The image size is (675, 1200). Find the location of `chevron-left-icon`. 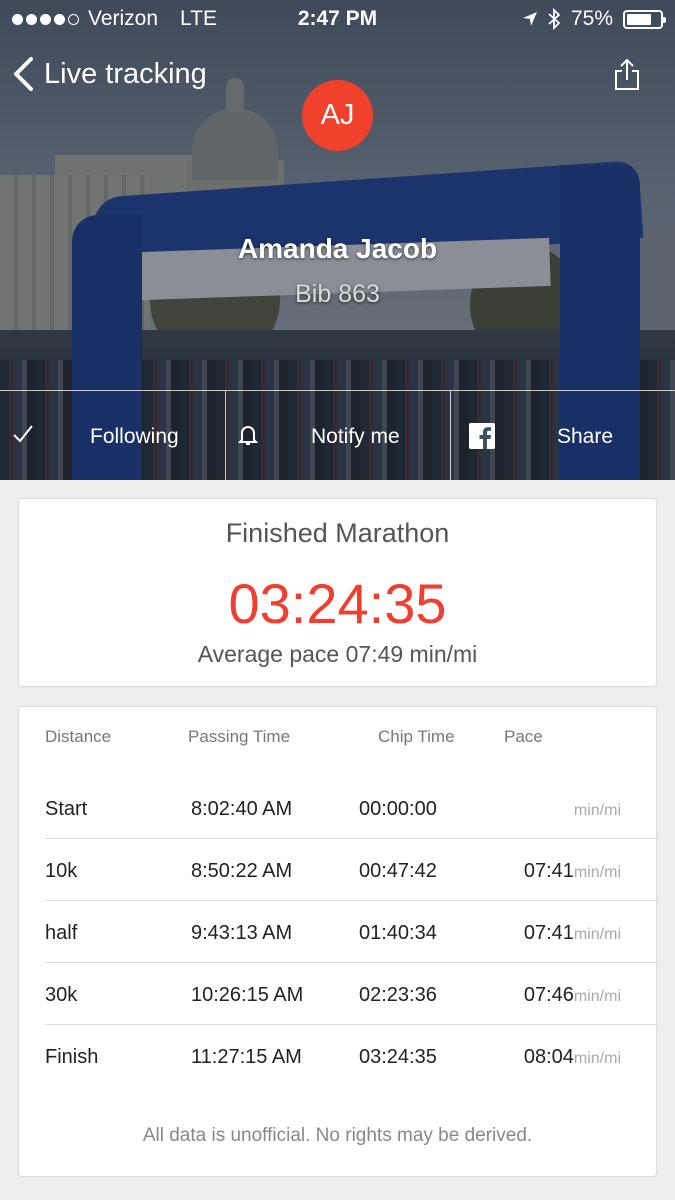

chevron-left-icon is located at coordinates (23, 74).